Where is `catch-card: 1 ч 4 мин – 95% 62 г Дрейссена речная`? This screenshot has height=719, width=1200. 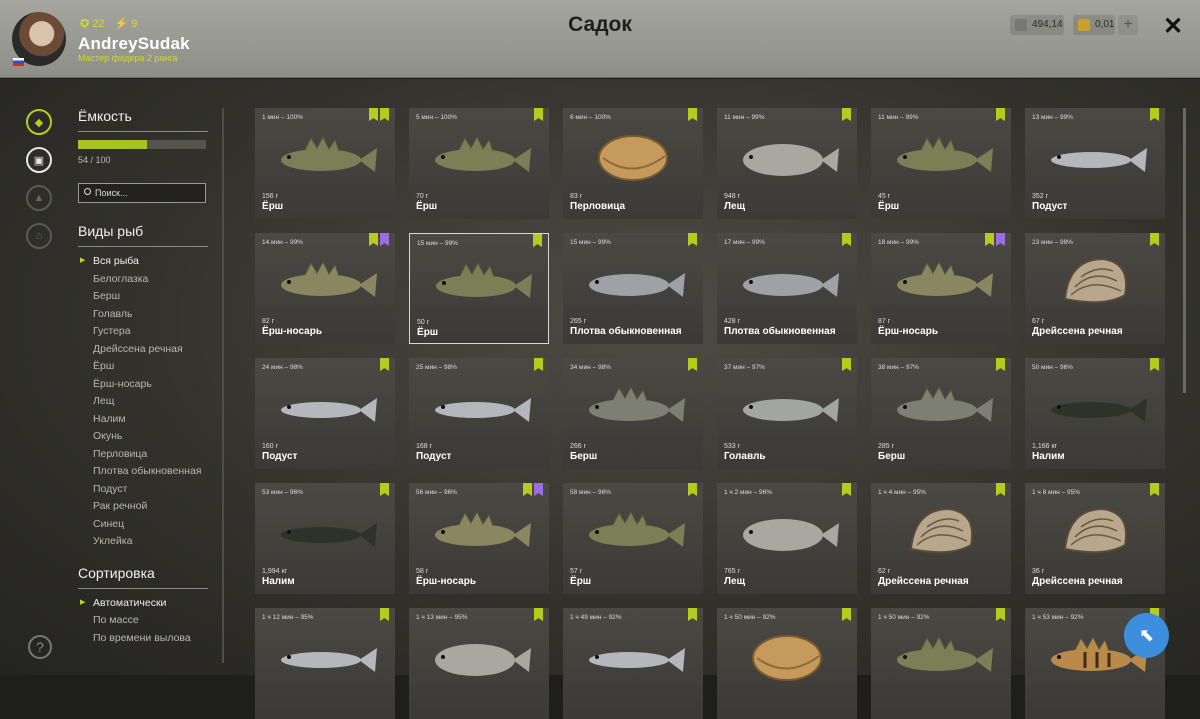
catch-card: 1 ч 4 мин – 95% 62 г Дрейссена речная is located at coordinates (941, 538).